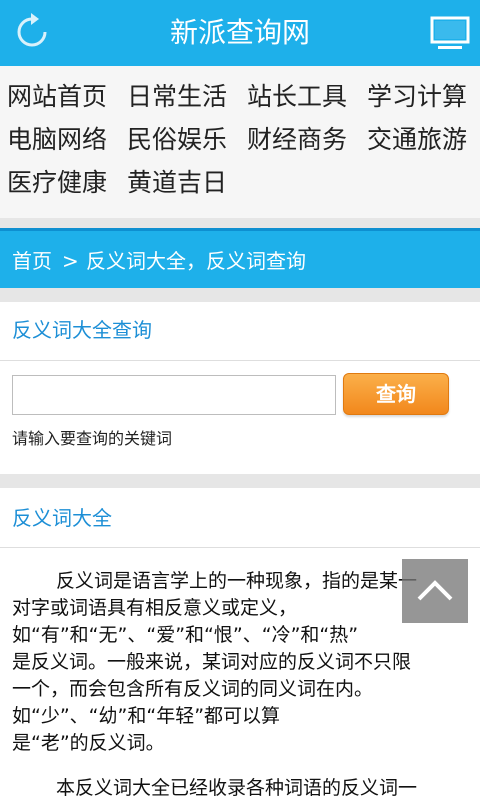  I want to click on site-title: 新派查询网, so click(239, 32).